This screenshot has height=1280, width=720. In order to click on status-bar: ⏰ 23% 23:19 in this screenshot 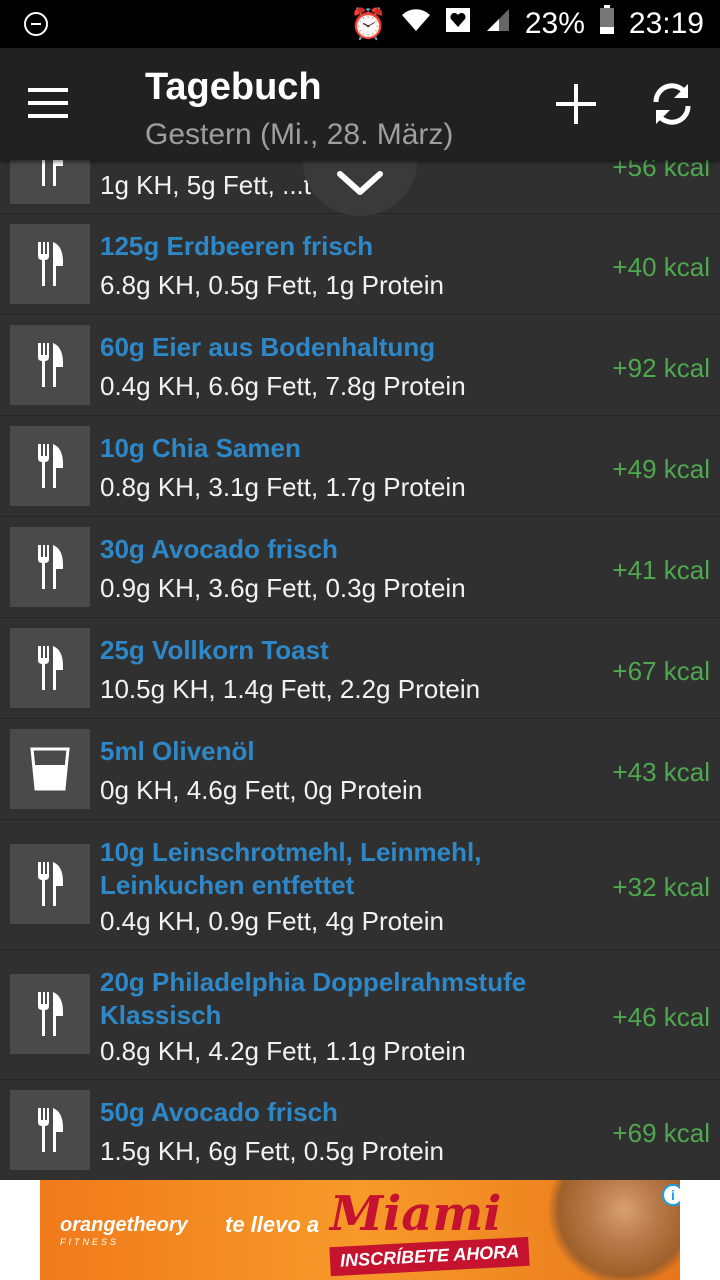, I will do `click(360, 24)`.